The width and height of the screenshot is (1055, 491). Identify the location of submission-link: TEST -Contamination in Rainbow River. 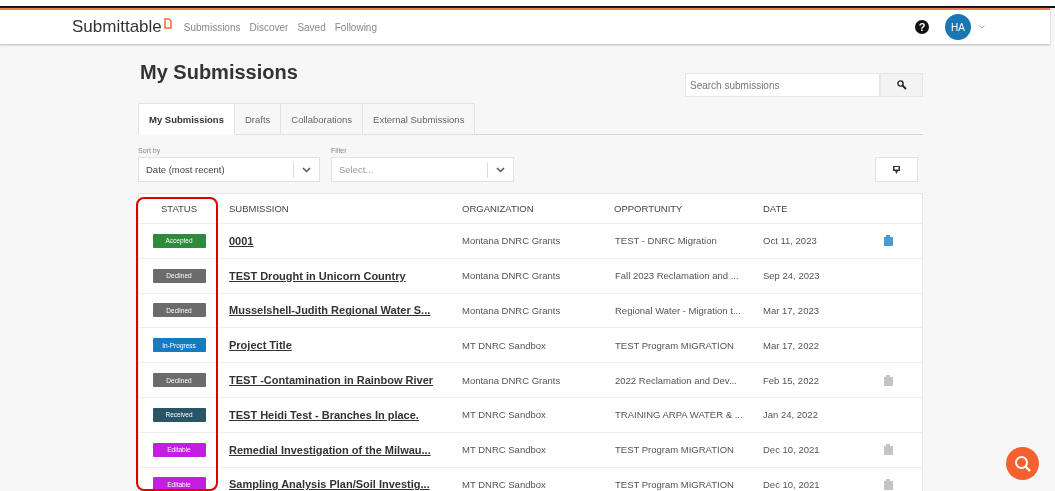
(331, 380).